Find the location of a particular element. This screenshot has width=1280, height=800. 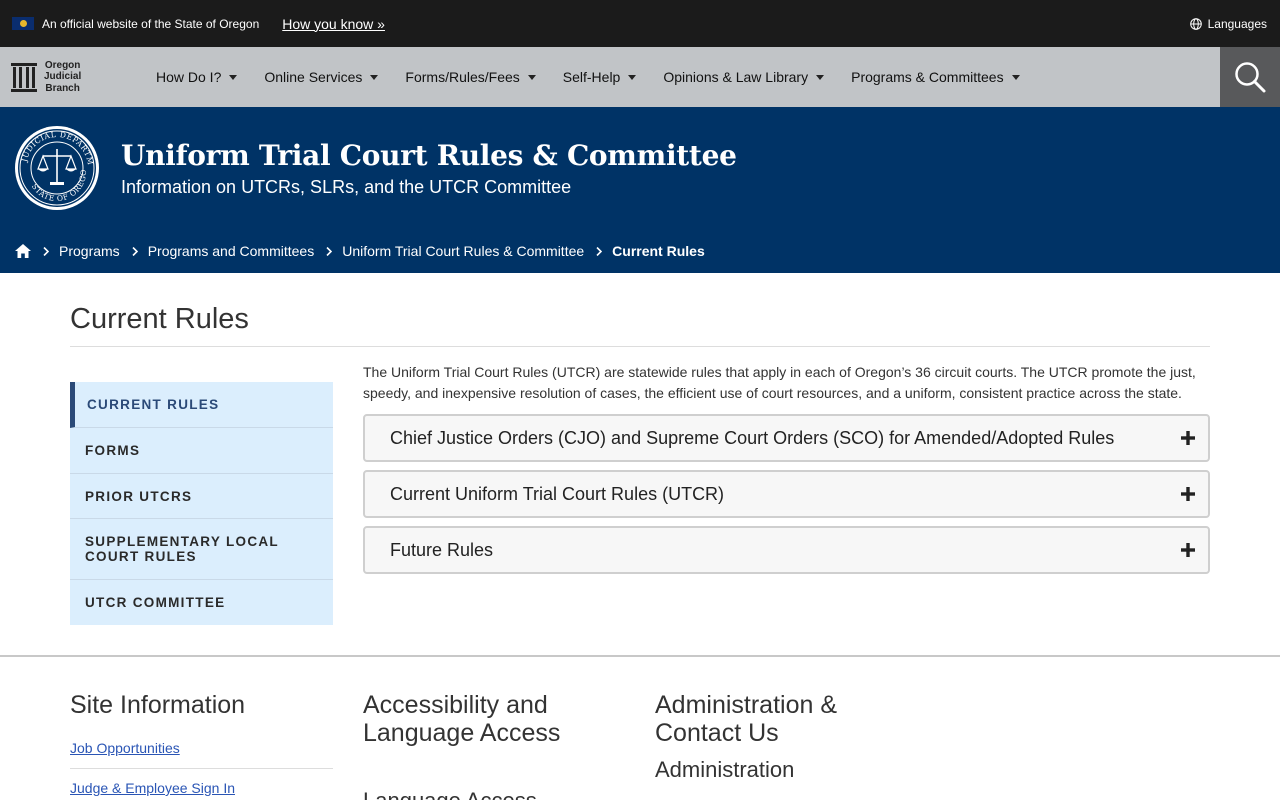

languages-label: Languages is located at coordinates (1237, 23).